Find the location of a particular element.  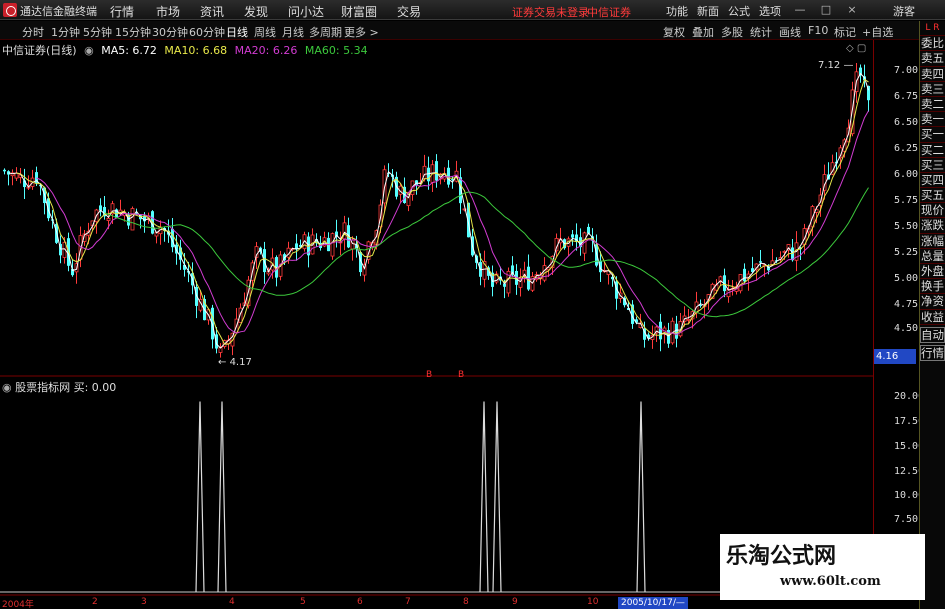

date-tick: 7 is located at coordinates (408, 602).